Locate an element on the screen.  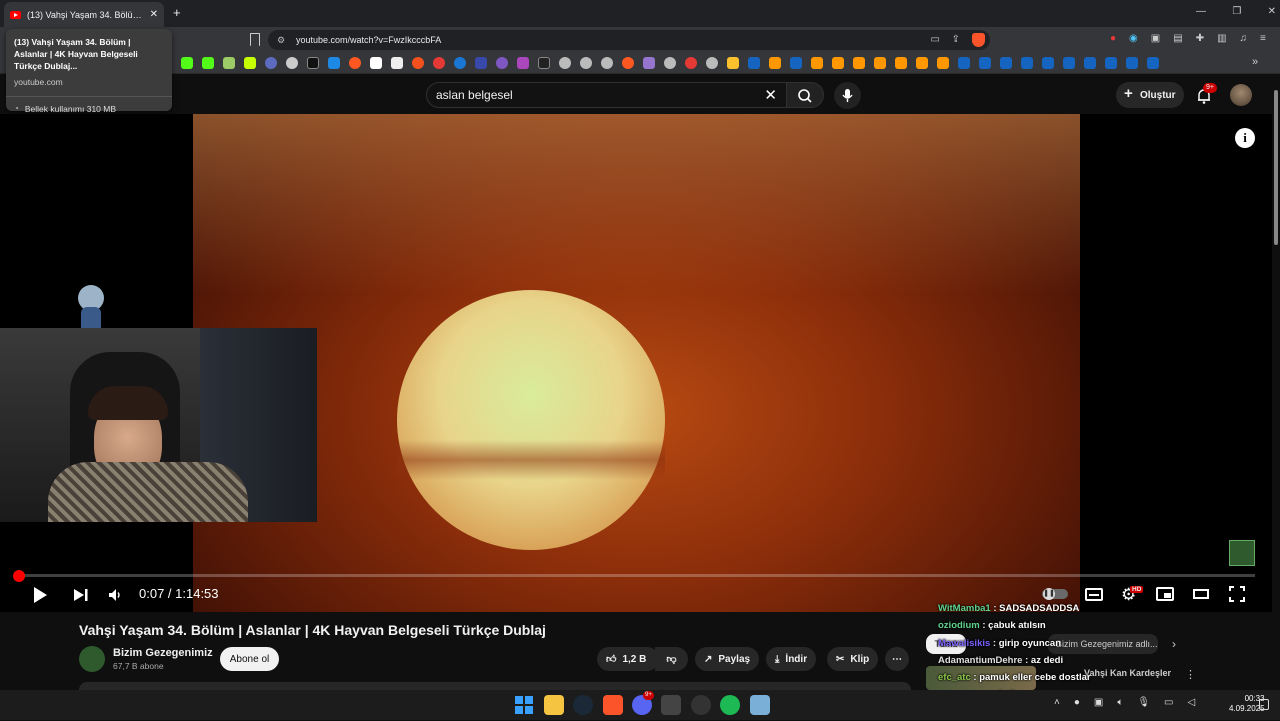
close-tab-icon: ✕ is located at coordinates (154, 14).